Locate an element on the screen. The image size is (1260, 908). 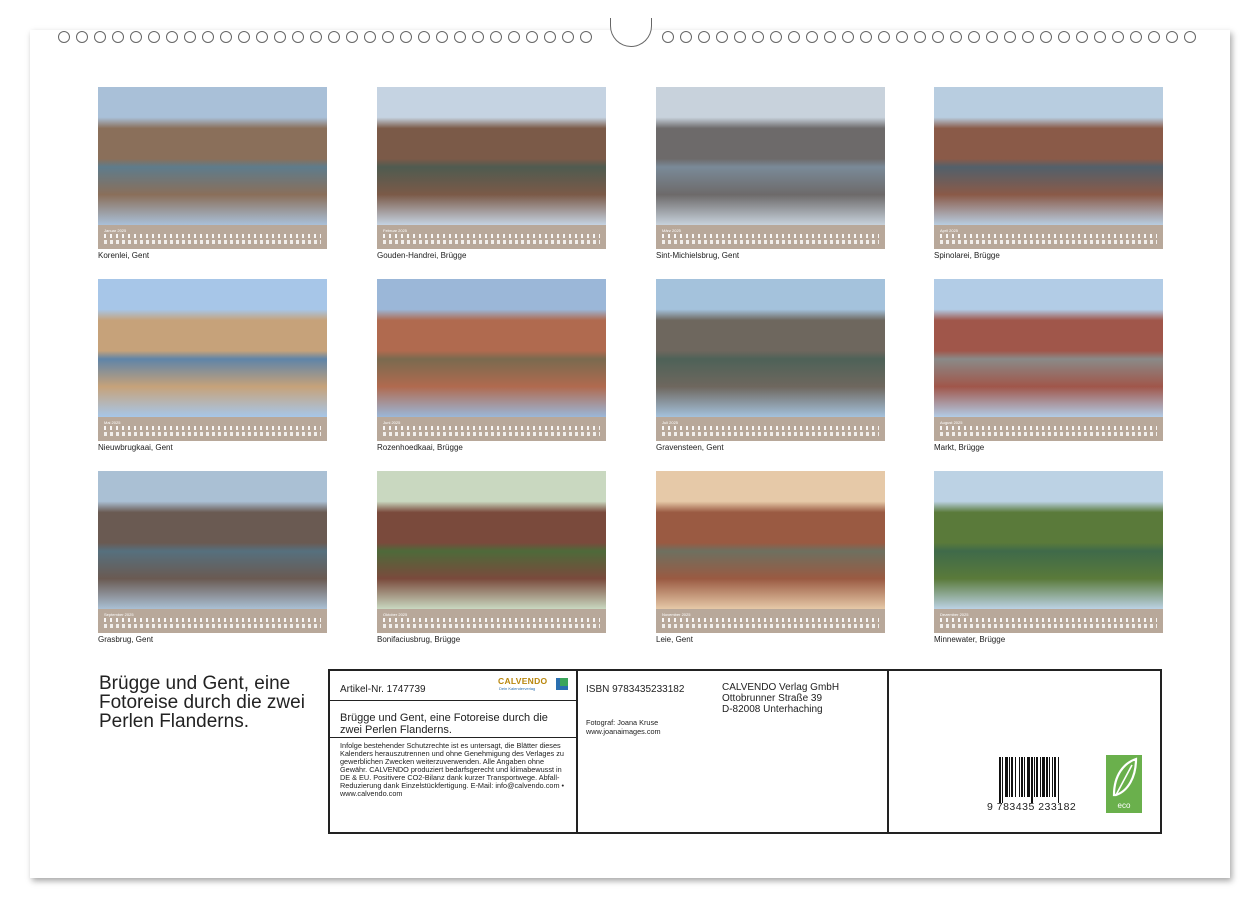
month-calendar-strip: Februar 2025 is located at coordinates (491, 237).